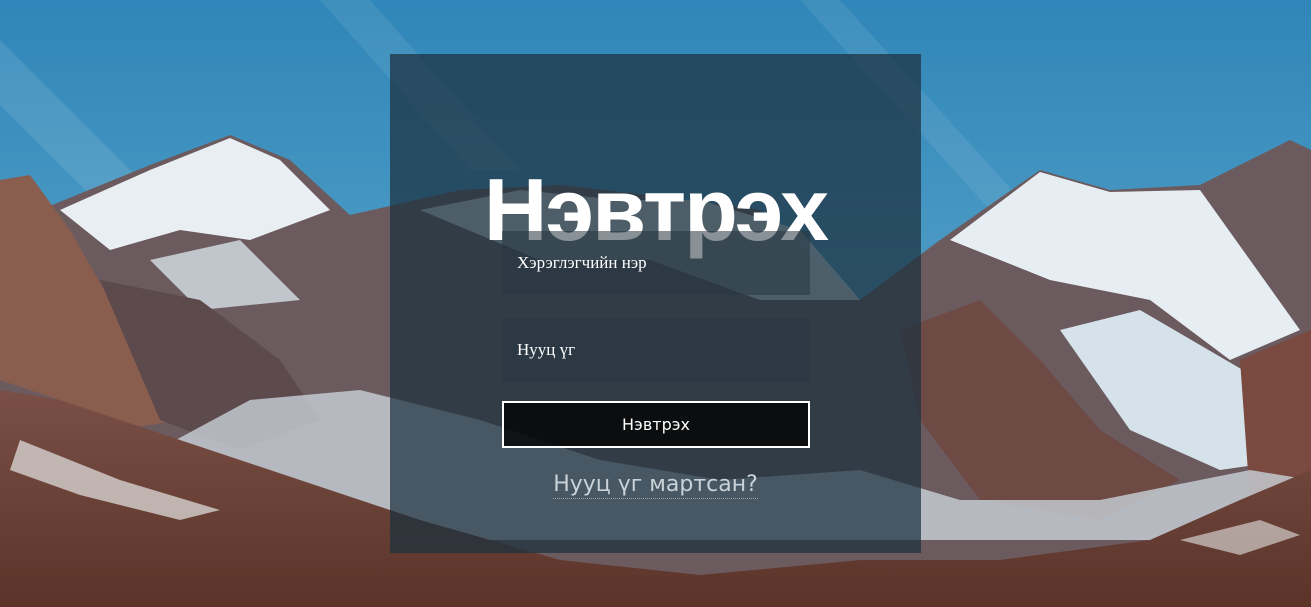 The height and width of the screenshot is (607, 1311). What do you see at coordinates (656, 263) in the screenshot?
I see `username-input` at bounding box center [656, 263].